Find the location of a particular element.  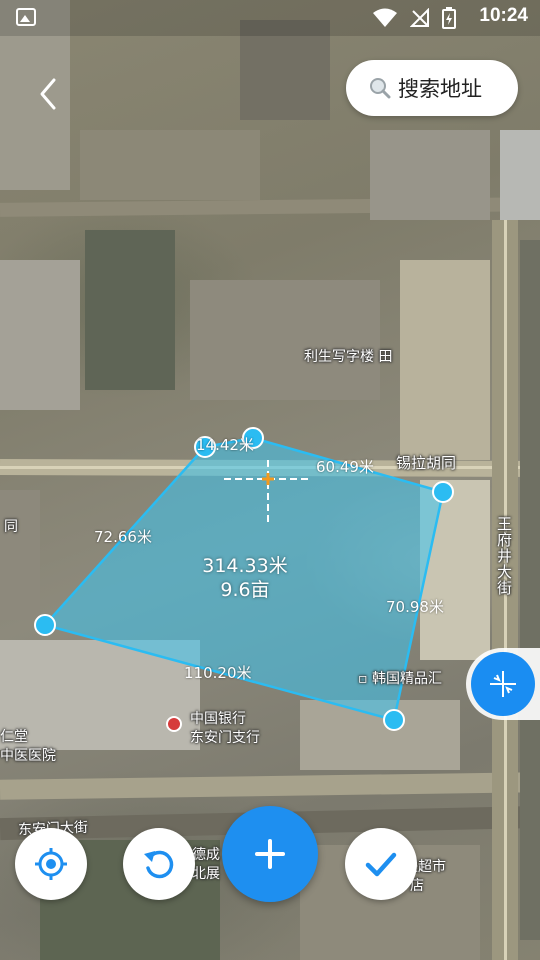

locate-button is located at coordinates (51, 864).